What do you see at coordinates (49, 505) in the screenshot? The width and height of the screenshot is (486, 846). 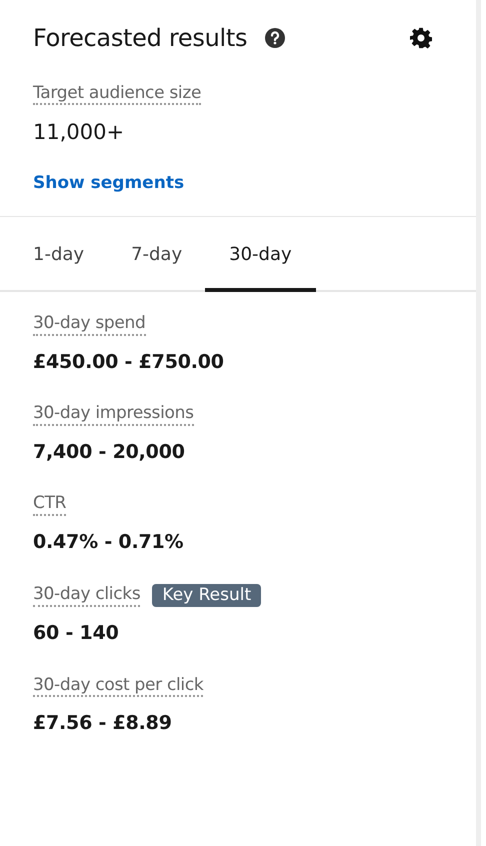 I see `metric-label: CTR` at bounding box center [49, 505].